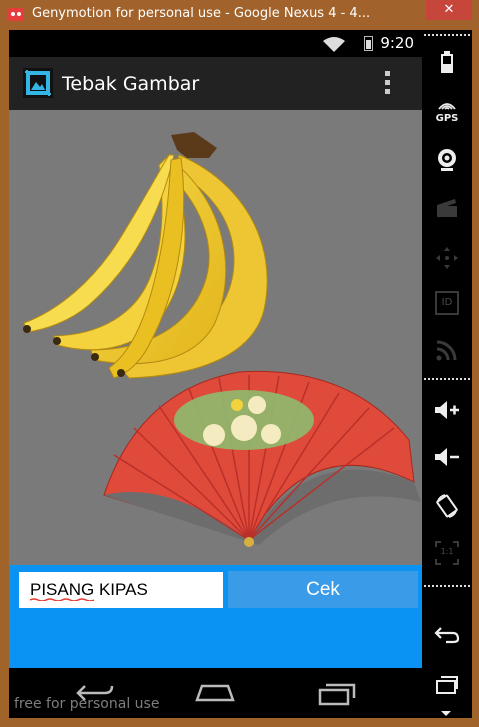 This screenshot has height=727, width=479. What do you see at coordinates (368, 43) in the screenshot?
I see `battery-status-icon` at bounding box center [368, 43].